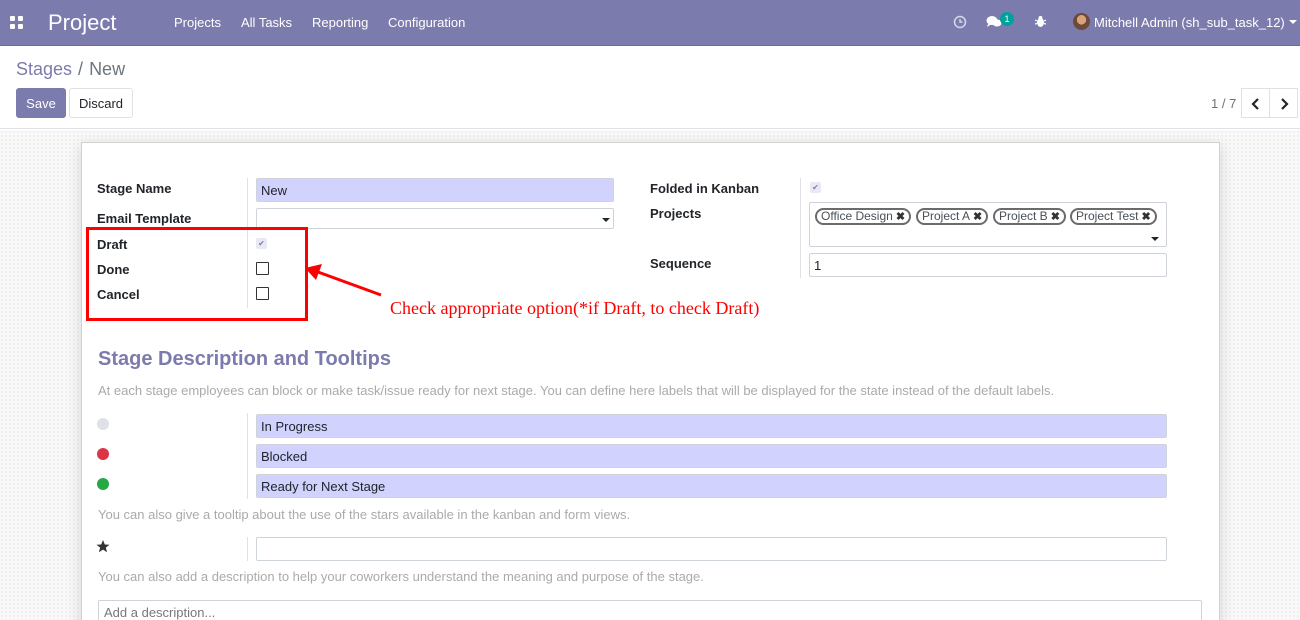 The height and width of the screenshot is (620, 1300). I want to click on sequence-label: Sequence, so click(681, 263).